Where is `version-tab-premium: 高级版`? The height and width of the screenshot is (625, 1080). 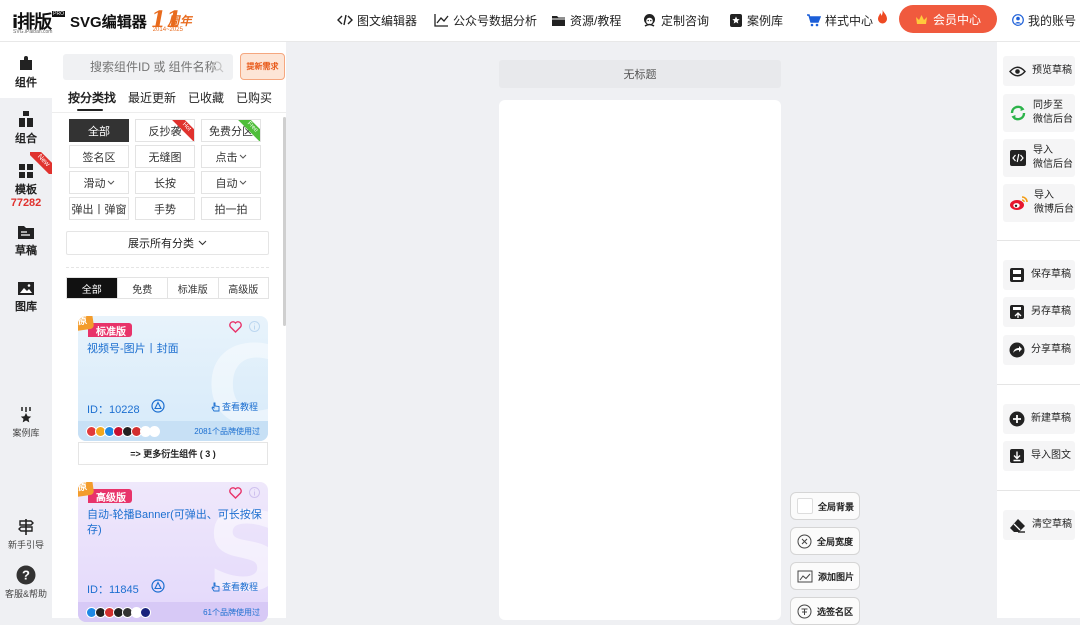 version-tab-premium: 高级版 is located at coordinates (244, 288).